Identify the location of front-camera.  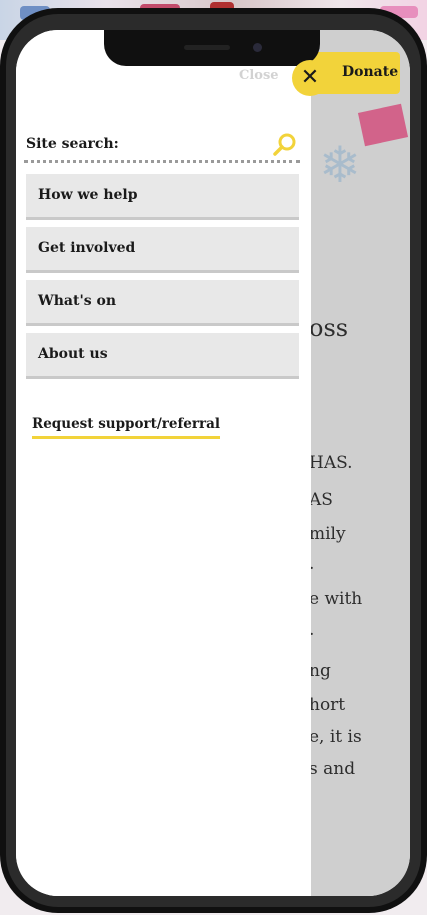
(257, 47).